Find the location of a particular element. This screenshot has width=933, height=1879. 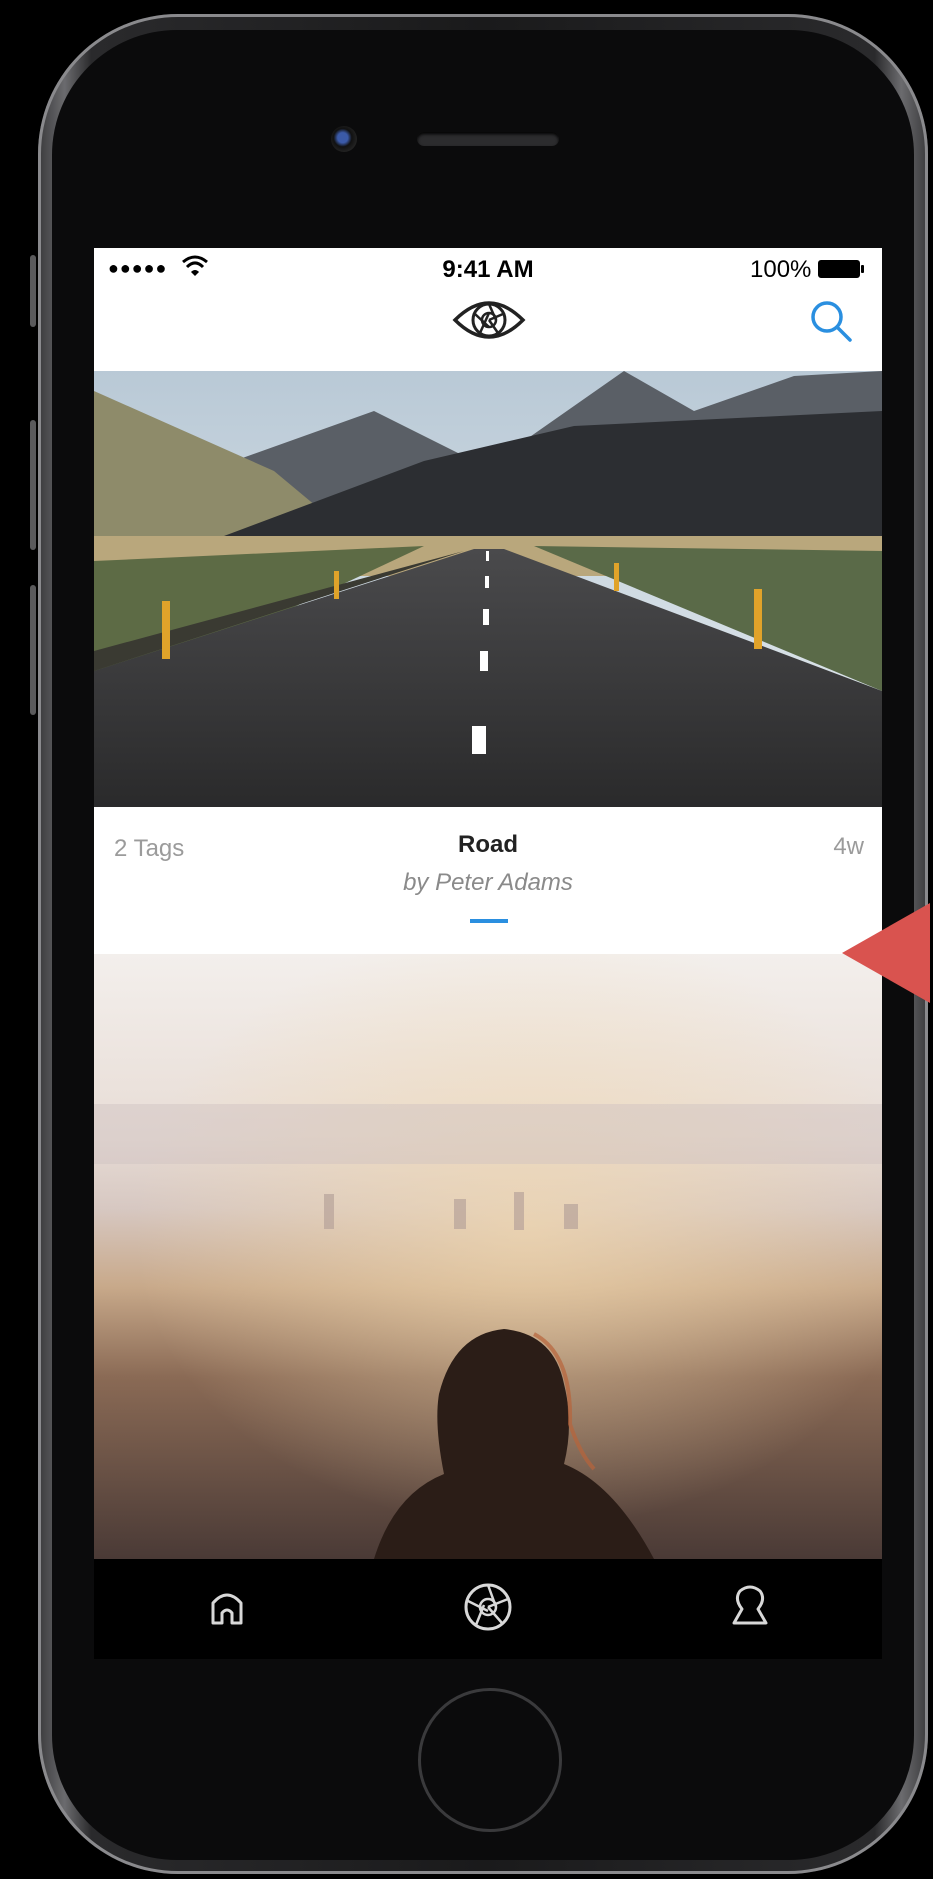

status-bar: ●●●●● 9:41 AM 100% is located at coordinates (488, 268).